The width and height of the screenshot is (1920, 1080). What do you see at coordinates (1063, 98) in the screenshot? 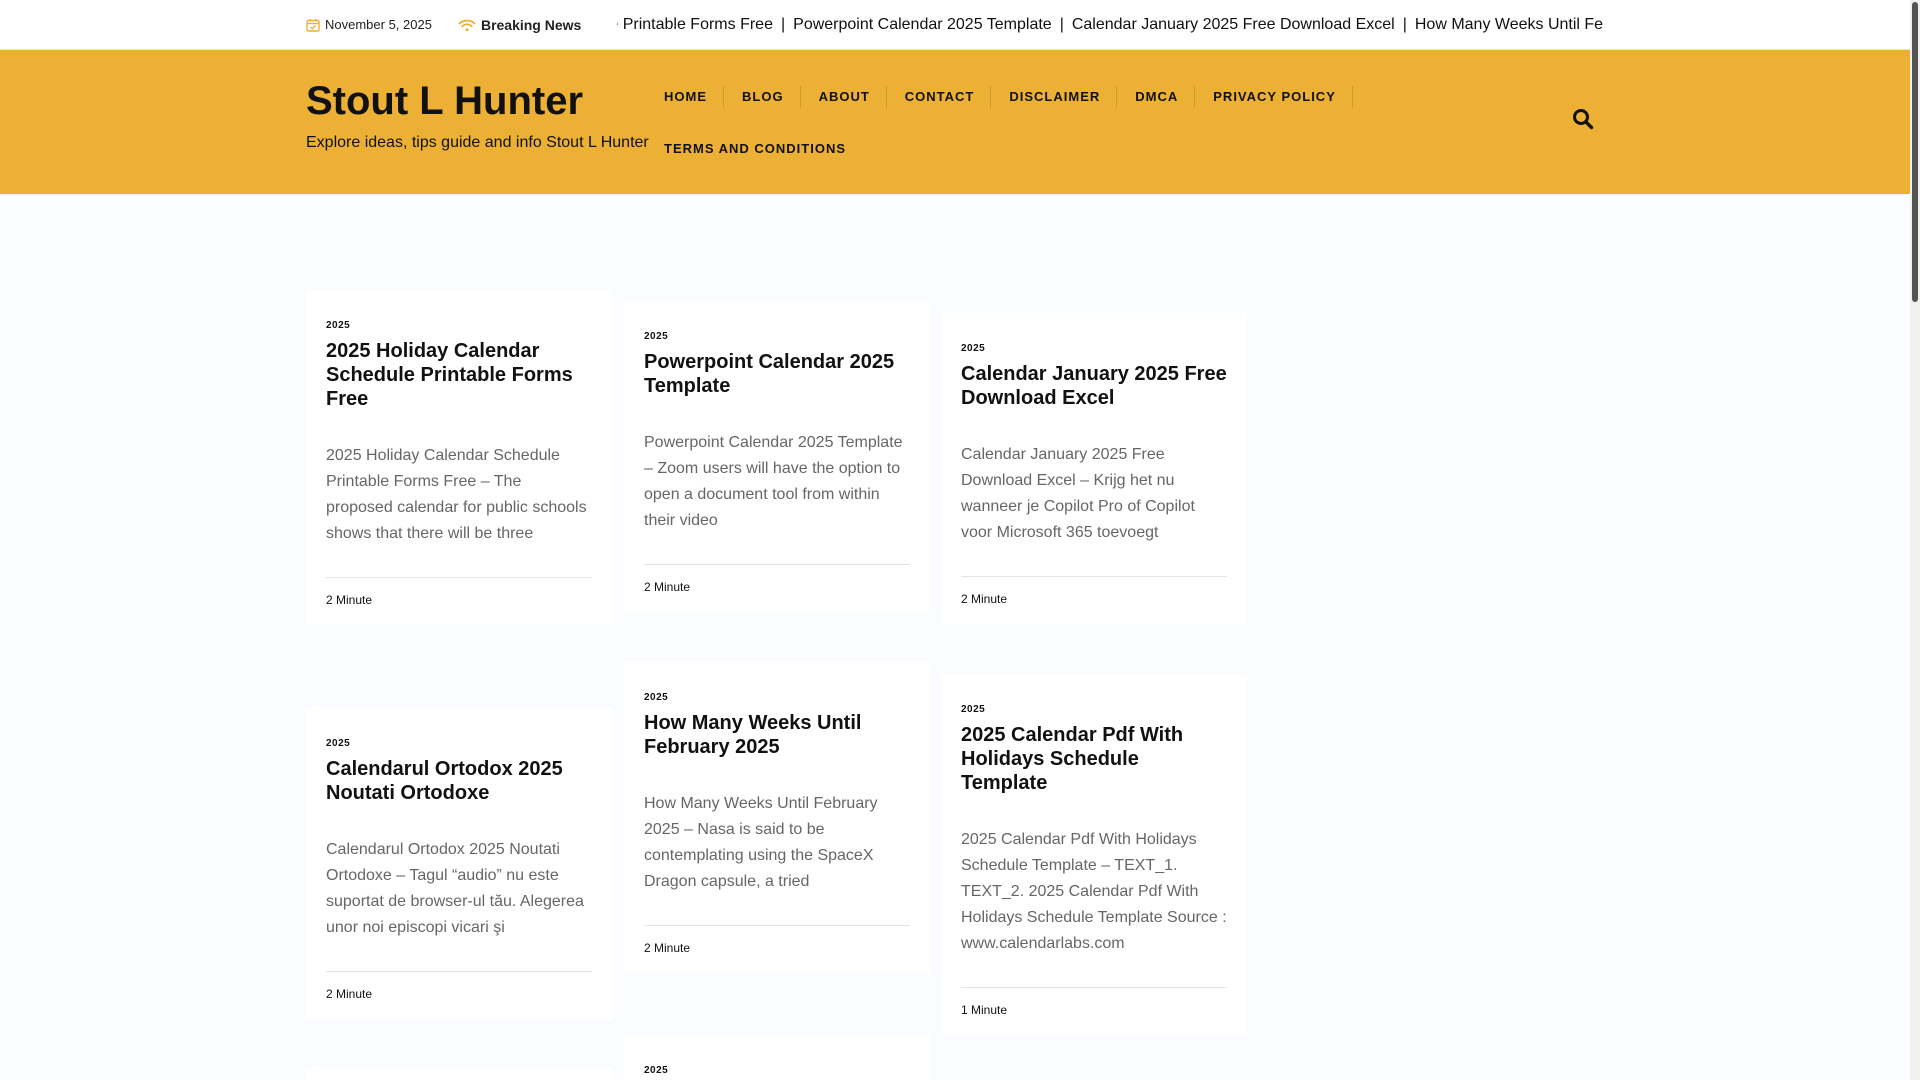
I see `nav-item-disclaimer: DISCLAIMER` at bounding box center [1063, 98].